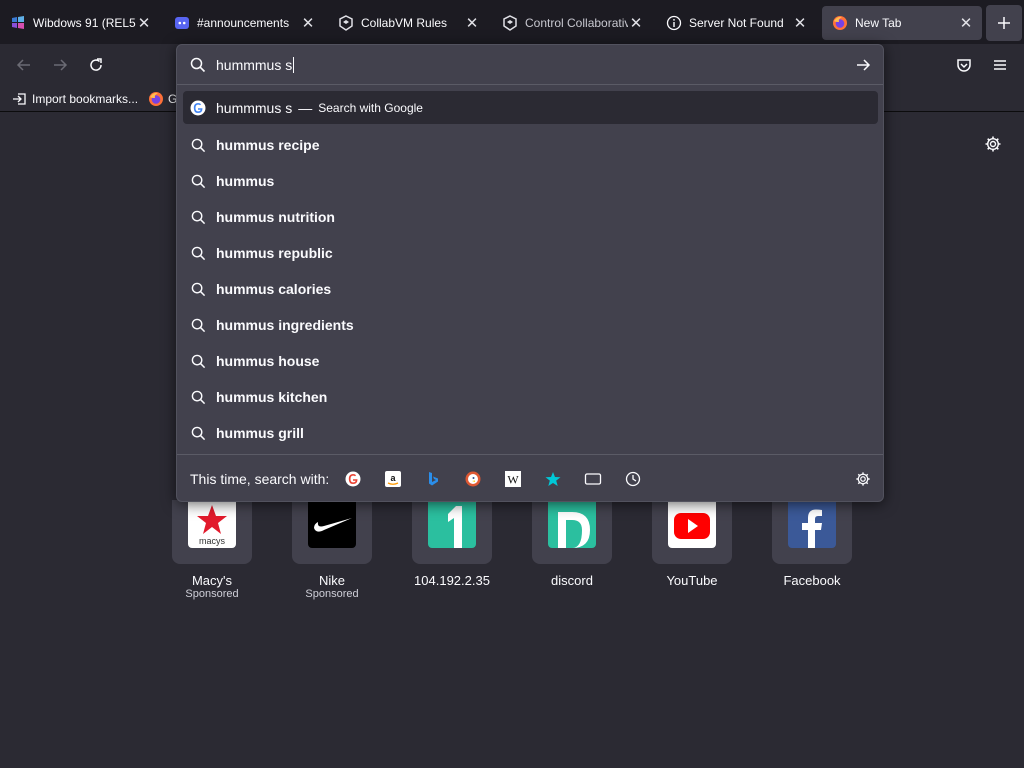 This screenshot has height=768, width=1024. I want to click on result-dash: —, so click(305, 107).